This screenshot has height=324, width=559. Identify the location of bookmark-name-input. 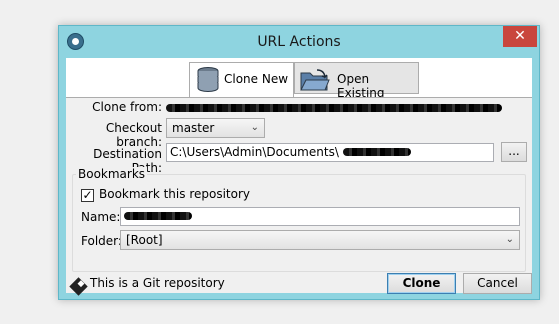
(320, 216).